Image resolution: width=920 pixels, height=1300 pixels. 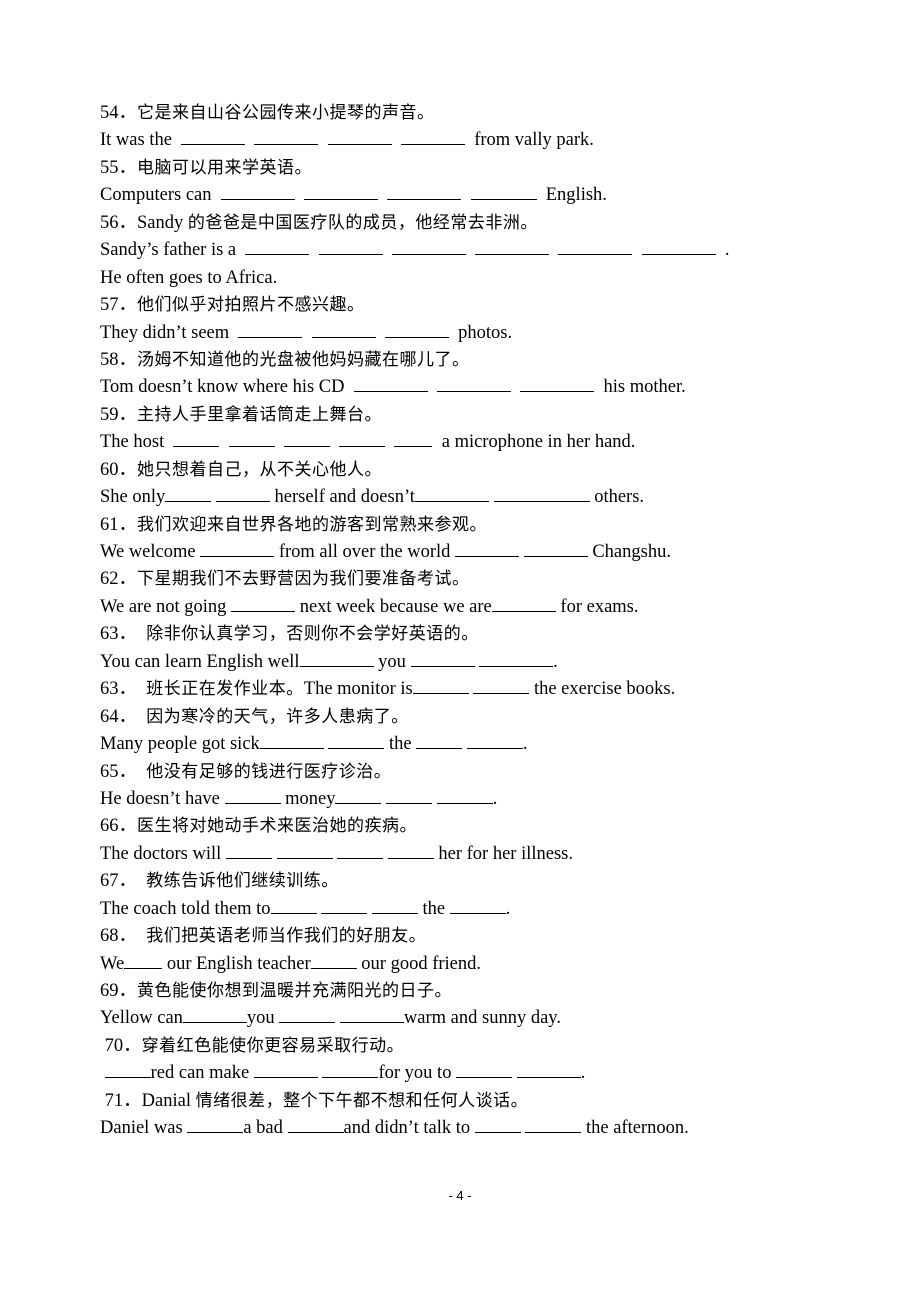 I want to click on question-prompt-chinese: 58．汤姆不知道他的光盘被他妈妈藏在哪儿了。, so click(x=470, y=360).